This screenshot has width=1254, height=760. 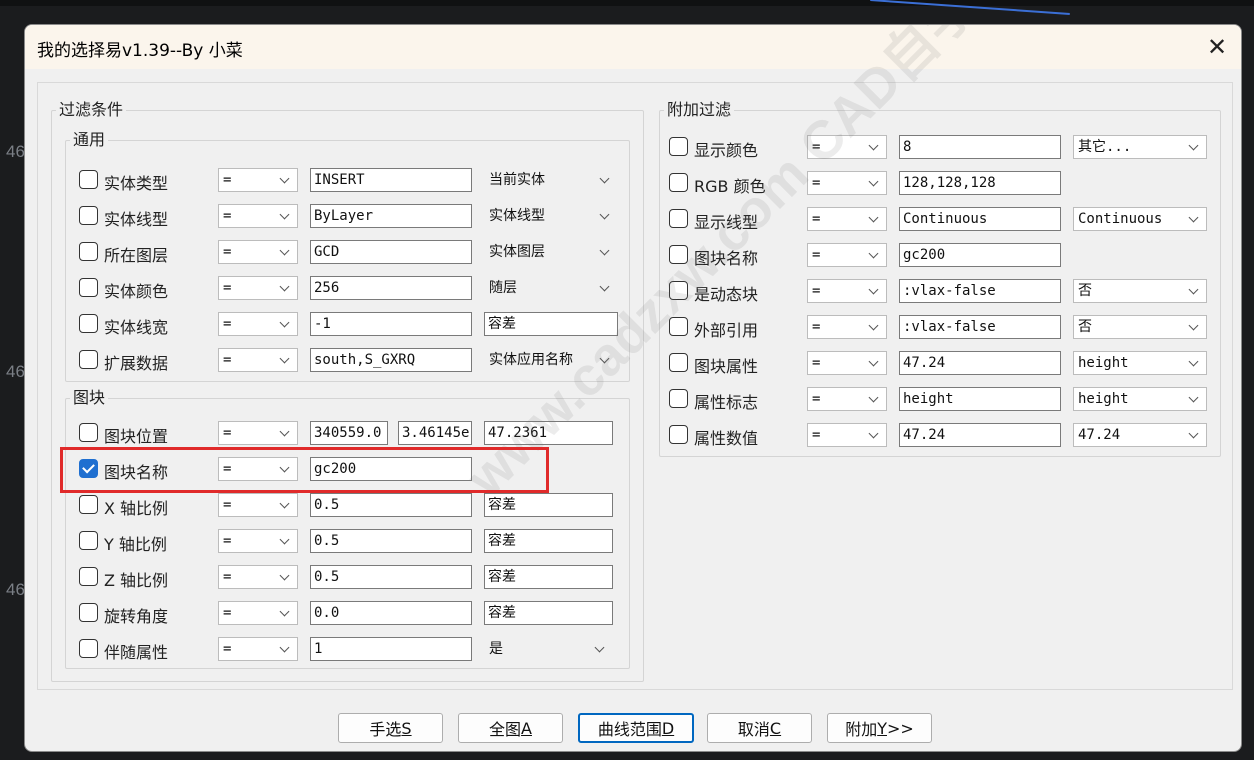 What do you see at coordinates (678, 398) in the screenshot?
I see `additional-7-checkbox` at bounding box center [678, 398].